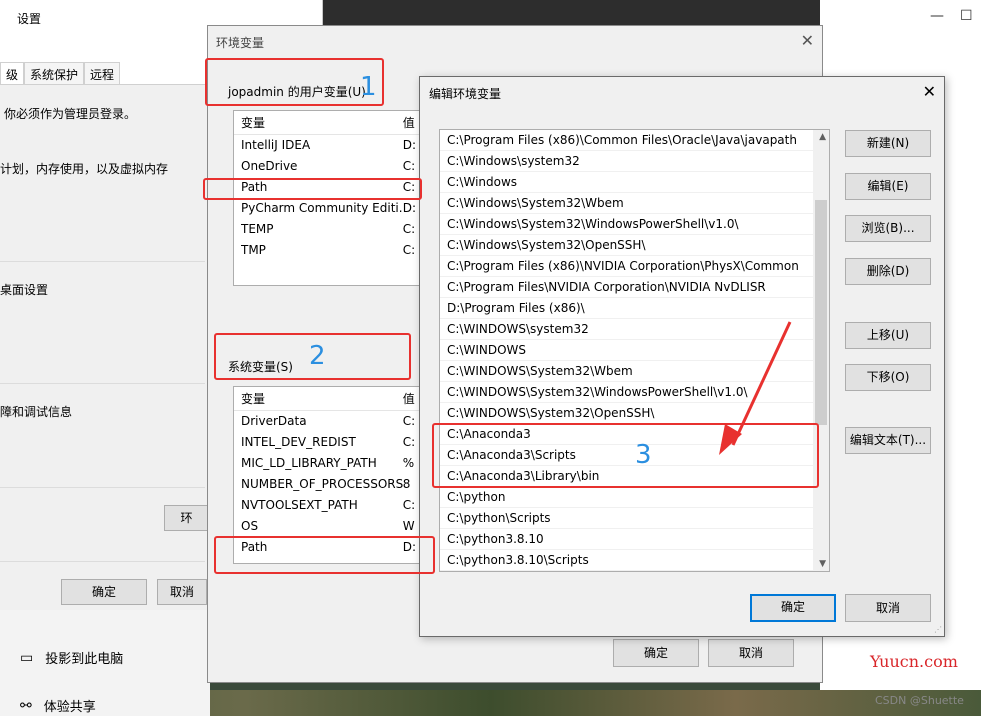 The width and height of the screenshot is (981, 716). What do you see at coordinates (328, 166) in the screenshot?
I see `table-row: OneDrive C:` at bounding box center [328, 166].